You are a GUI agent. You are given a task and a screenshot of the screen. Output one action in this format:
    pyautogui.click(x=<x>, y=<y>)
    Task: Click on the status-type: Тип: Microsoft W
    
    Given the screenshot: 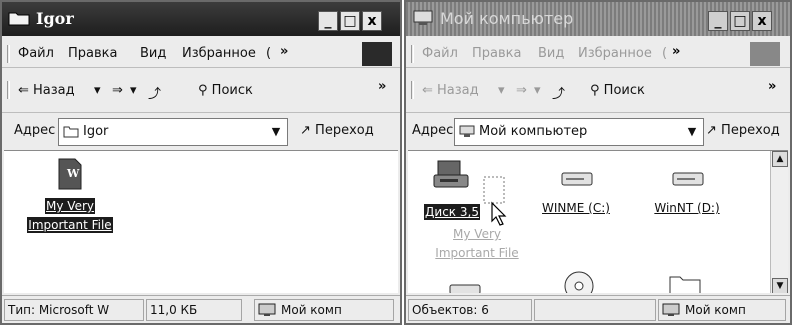 What is the action you would take?
    pyautogui.click(x=74, y=310)
    